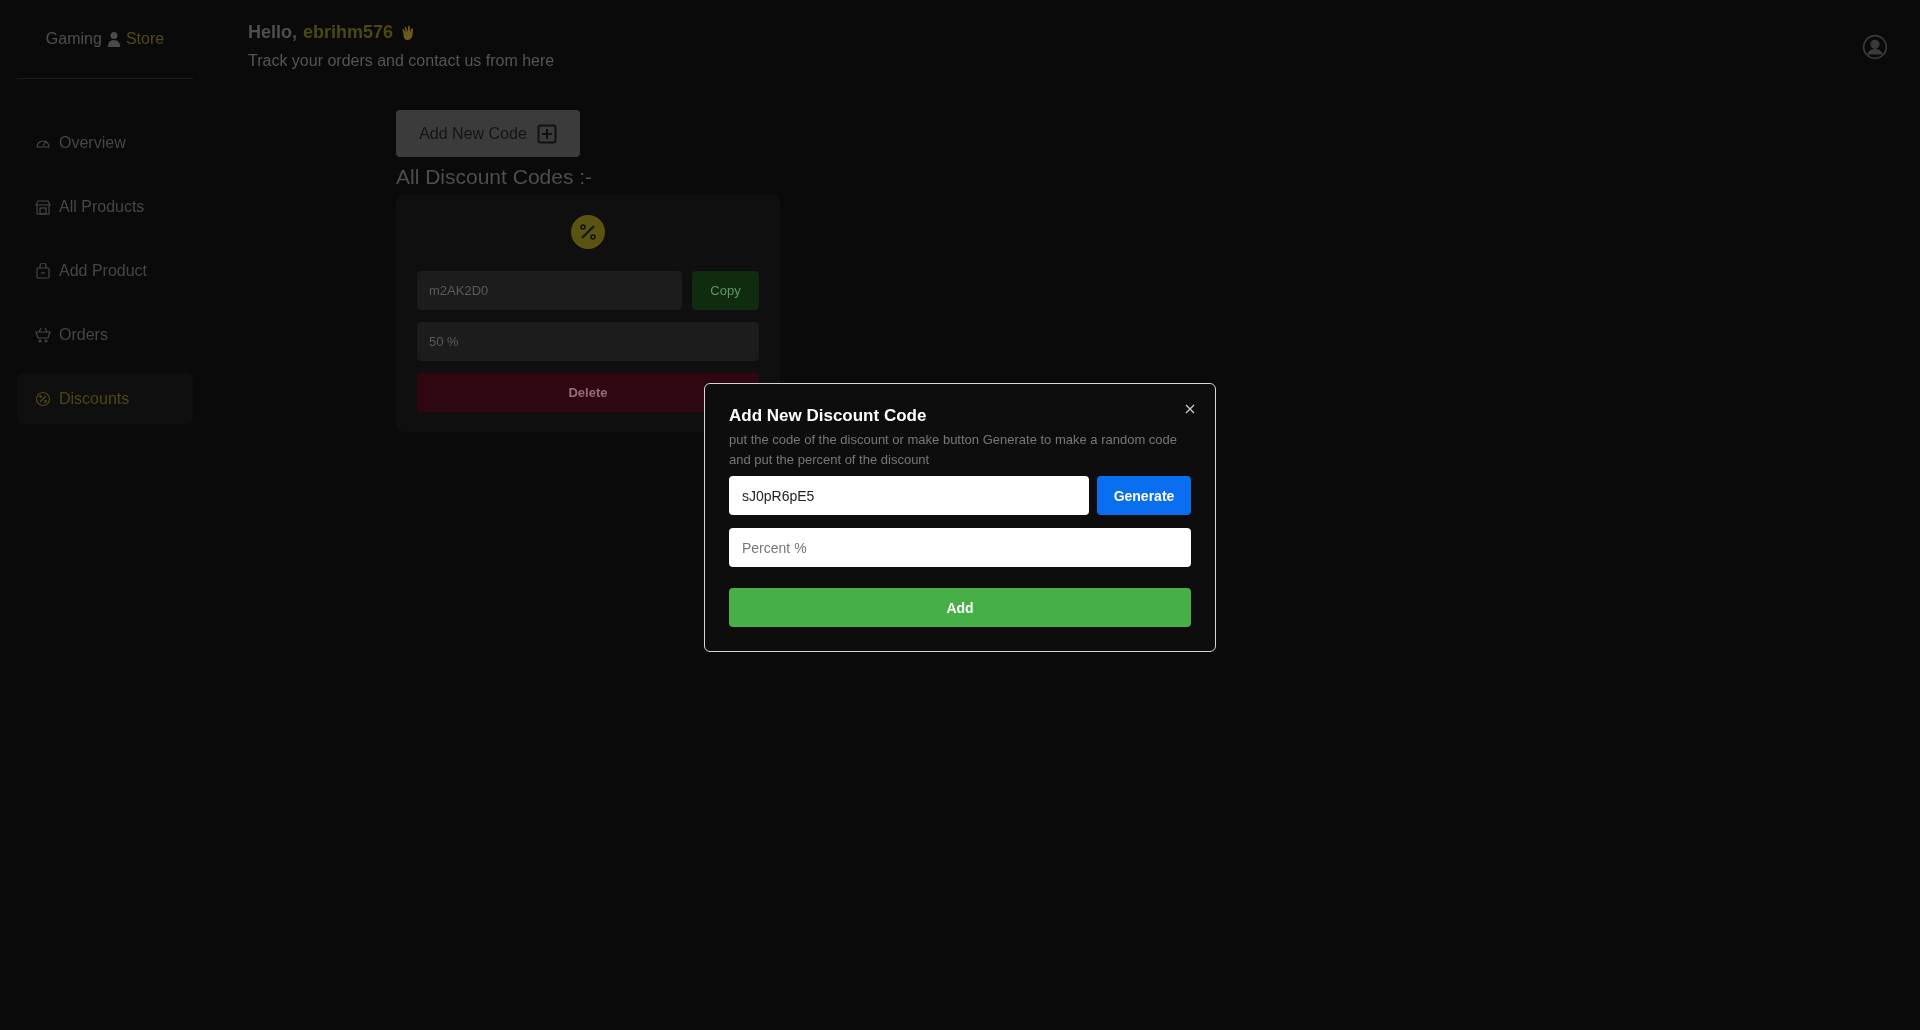 Image resolution: width=1920 pixels, height=1030 pixels. I want to click on brand-name: Store, so click(145, 39).